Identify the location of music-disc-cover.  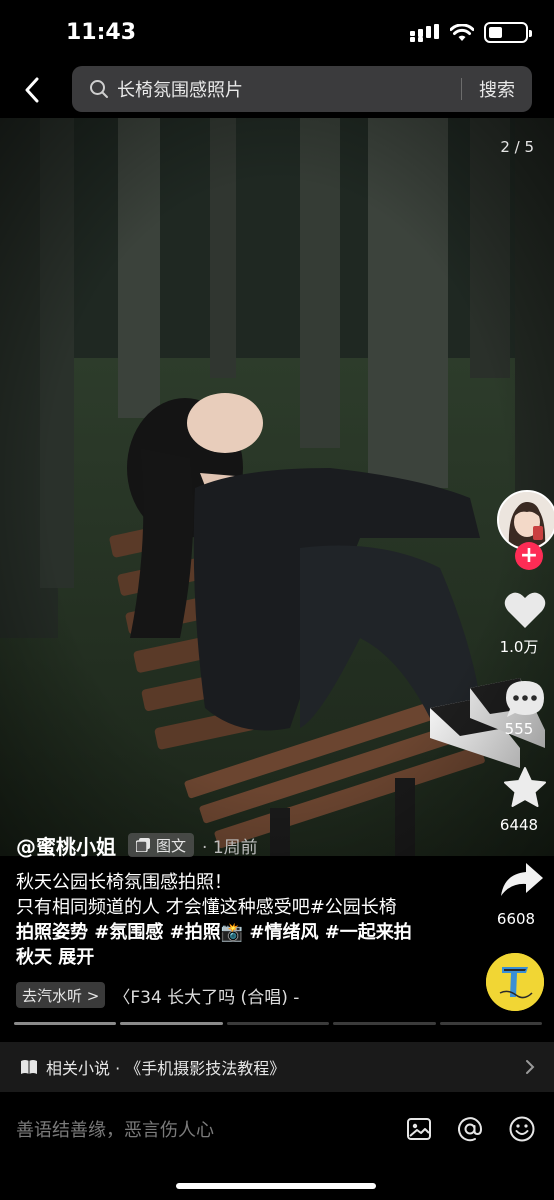
(515, 982).